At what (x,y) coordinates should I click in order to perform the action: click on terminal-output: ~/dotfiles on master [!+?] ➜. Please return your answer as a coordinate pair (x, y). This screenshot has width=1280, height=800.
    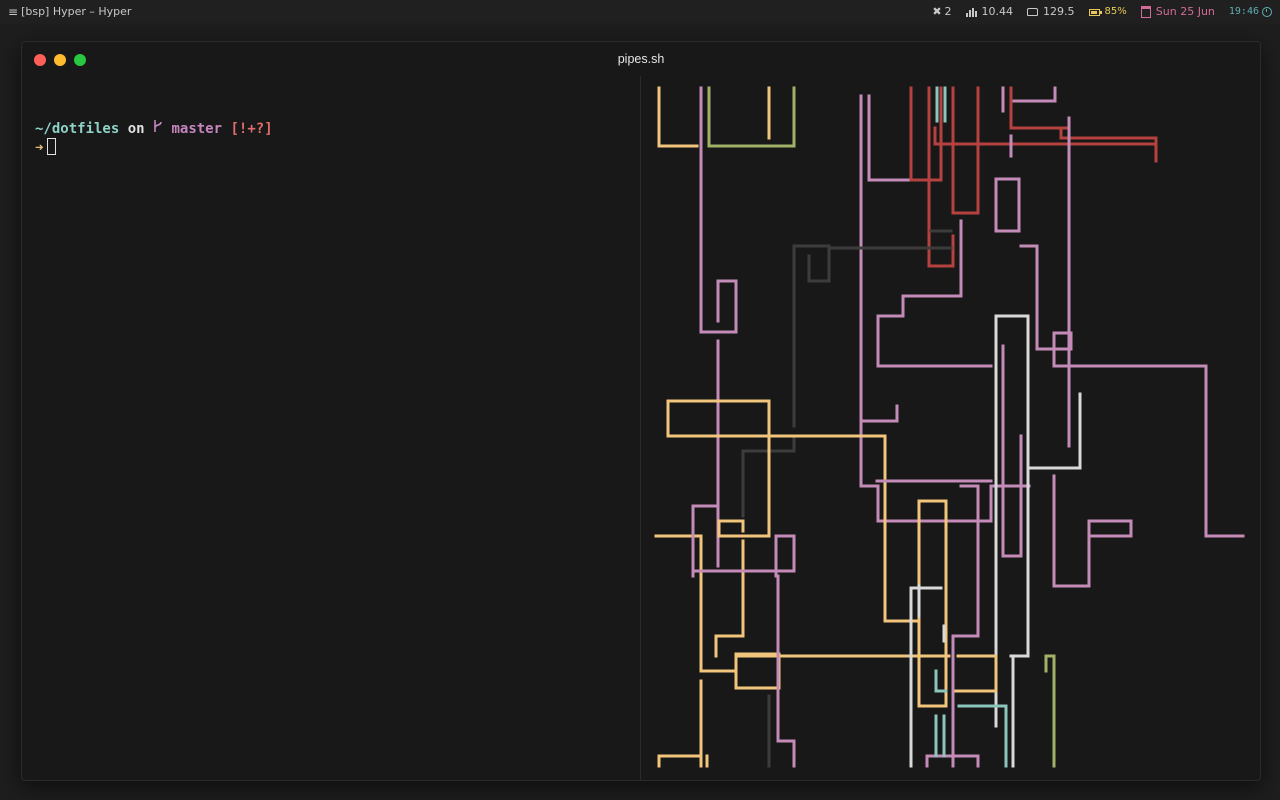
    Looking at the image, I should click on (154, 129).